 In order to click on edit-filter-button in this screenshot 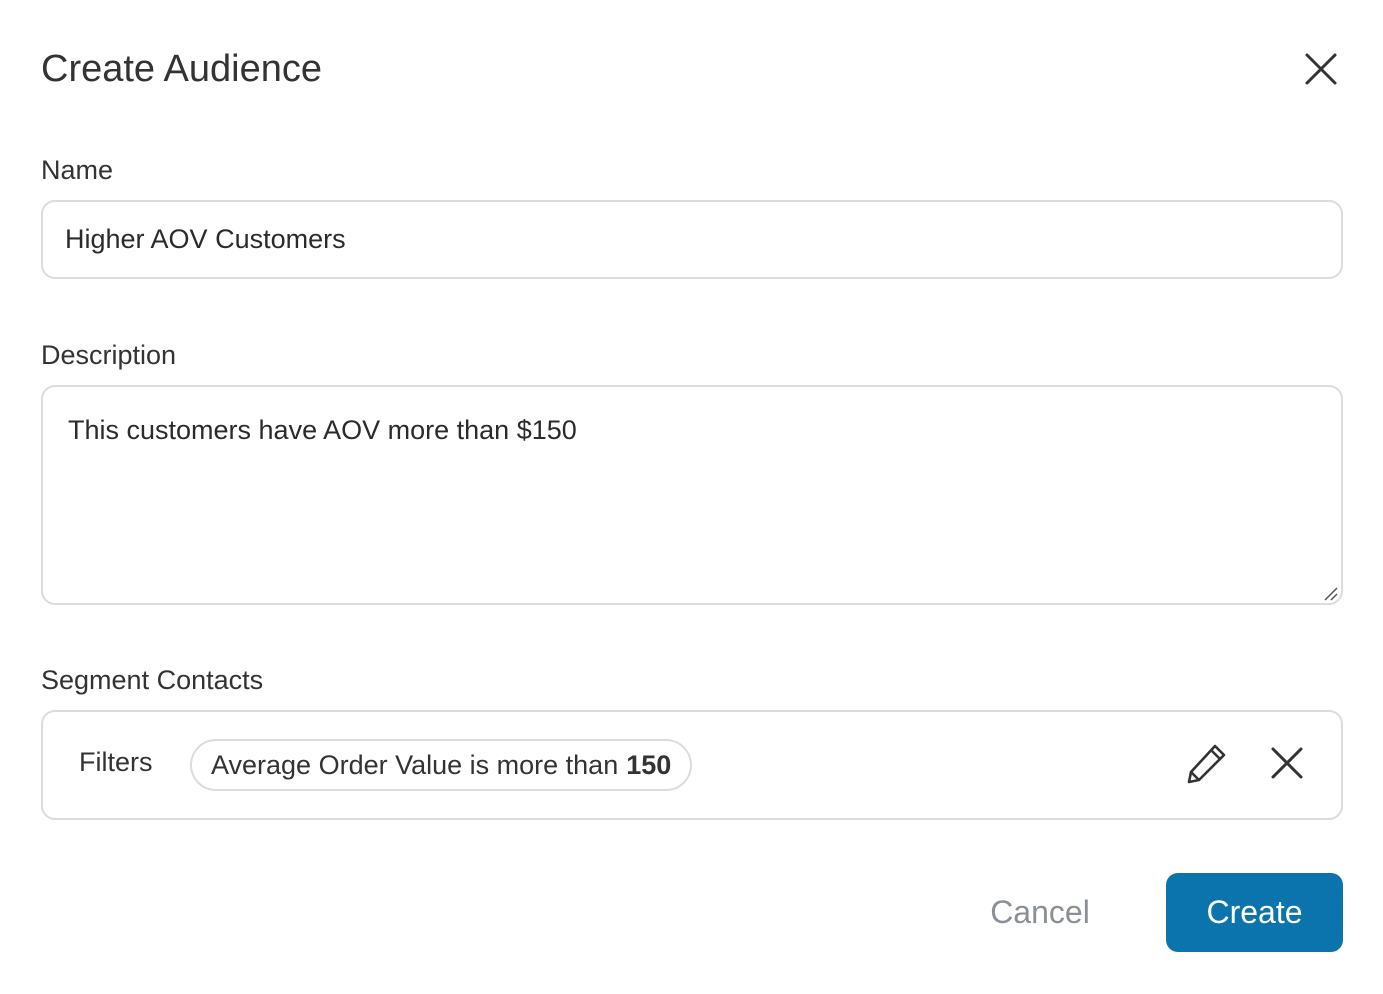, I will do `click(1207, 763)`.